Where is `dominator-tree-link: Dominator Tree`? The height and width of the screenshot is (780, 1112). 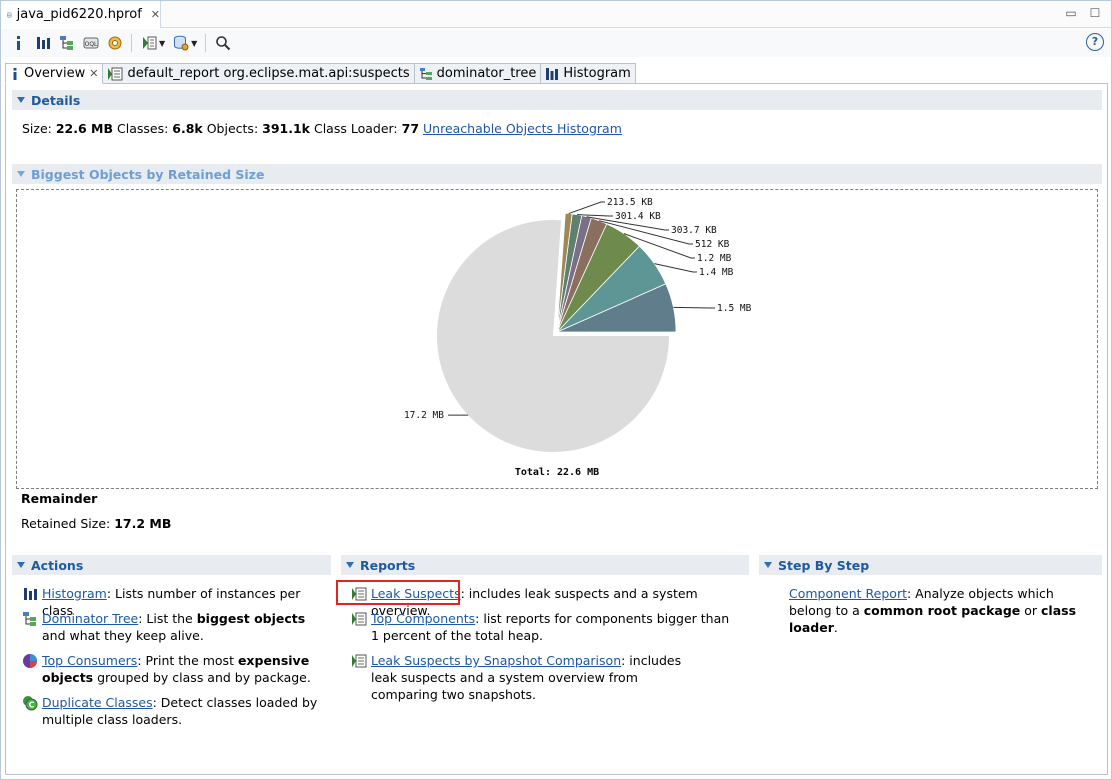
dominator-tree-link: Dominator Tree is located at coordinates (90, 618).